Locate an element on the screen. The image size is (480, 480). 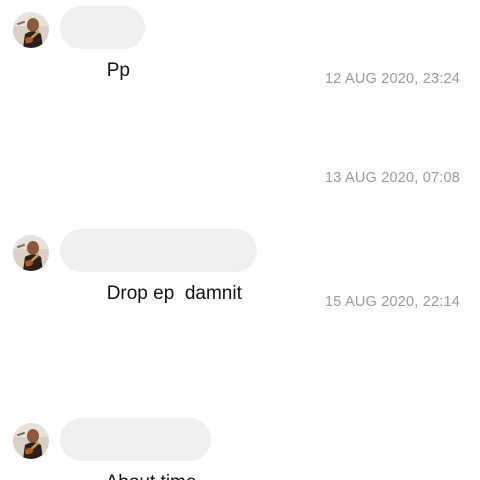
message-text: Pp is located at coordinates (118, 70).